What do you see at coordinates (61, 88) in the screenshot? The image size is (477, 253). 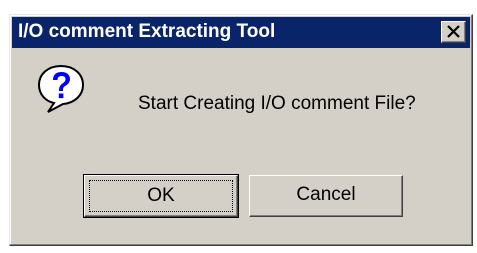 I see `question-icon` at bounding box center [61, 88].